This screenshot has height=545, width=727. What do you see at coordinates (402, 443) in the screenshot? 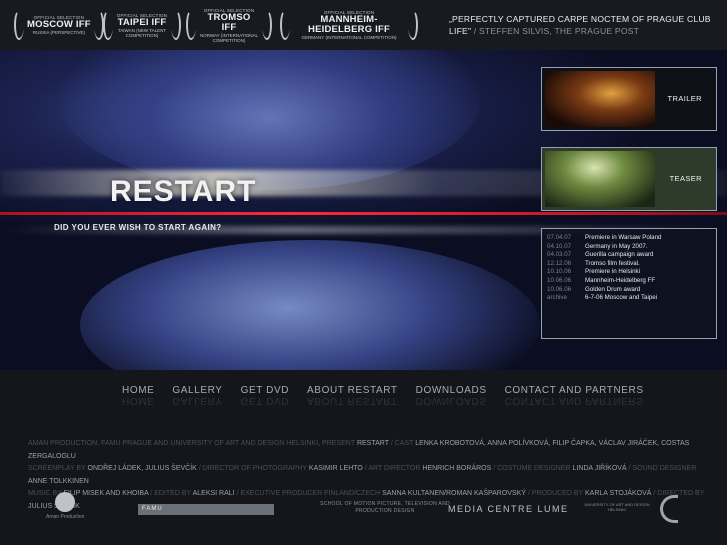
I see `credit-text: / CAST` at bounding box center [402, 443].